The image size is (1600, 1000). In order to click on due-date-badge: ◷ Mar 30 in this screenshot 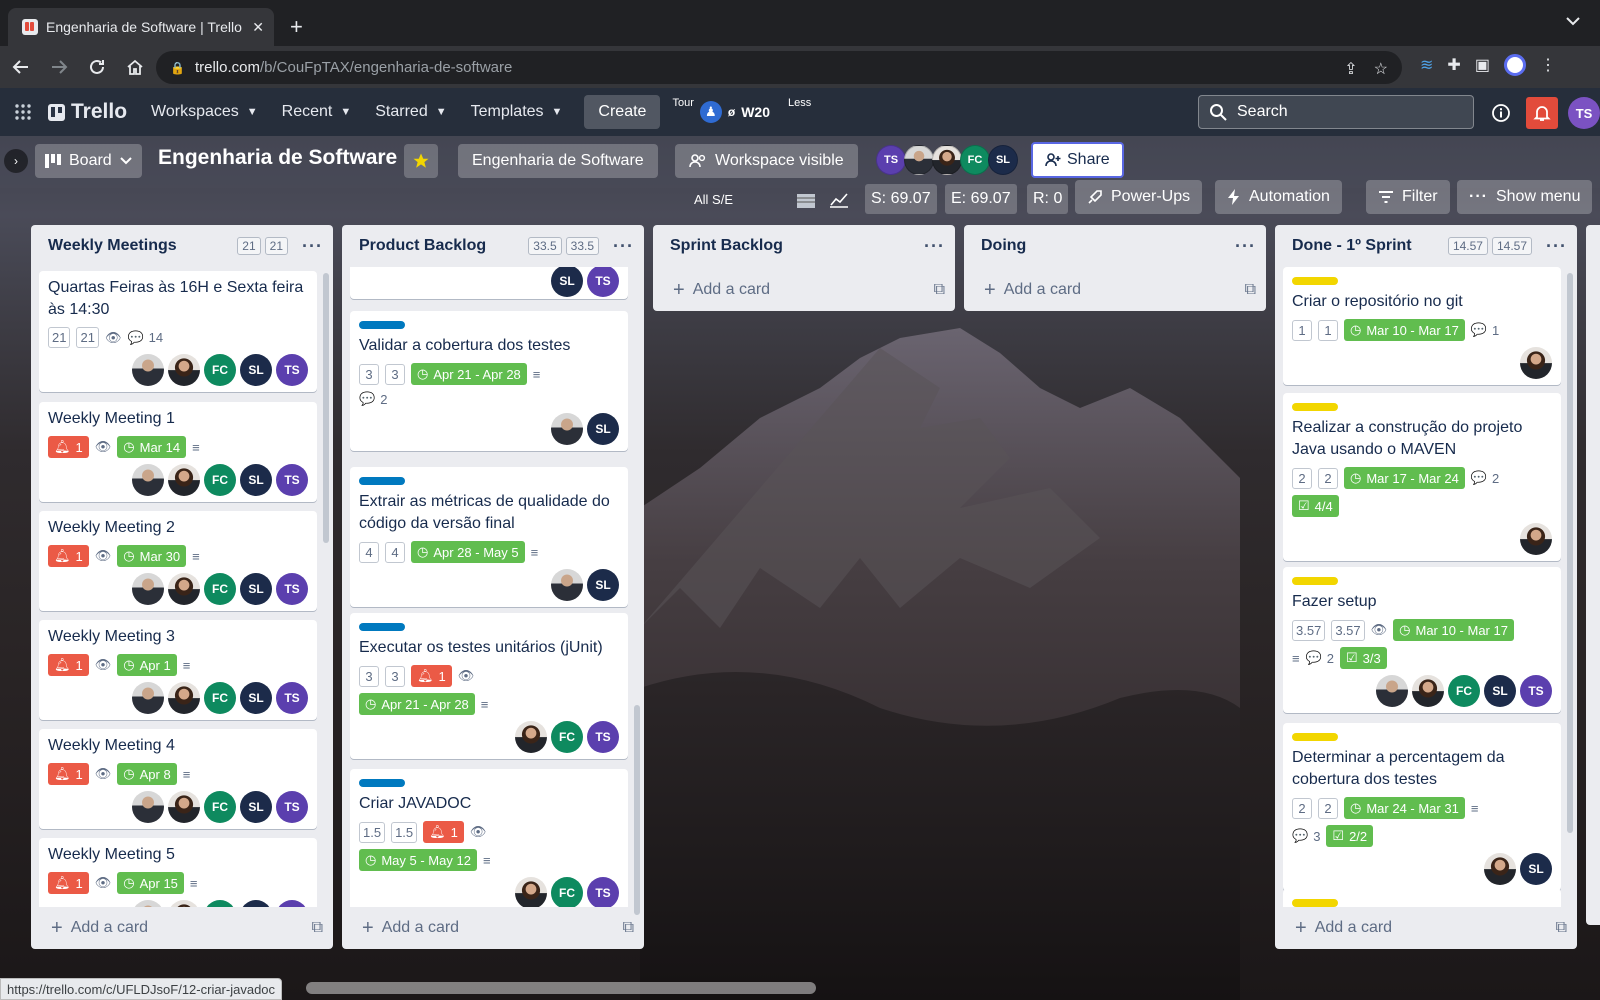, I will do `click(152, 556)`.